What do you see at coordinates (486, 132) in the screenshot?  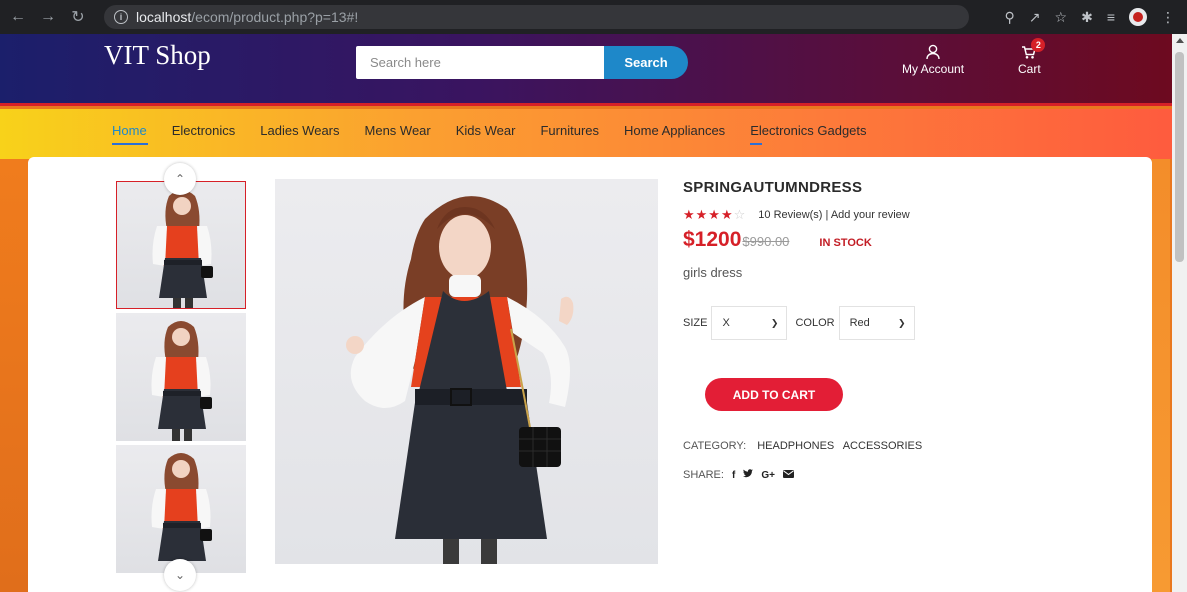 I see `nav-item-kids-wear: Kids Wear` at bounding box center [486, 132].